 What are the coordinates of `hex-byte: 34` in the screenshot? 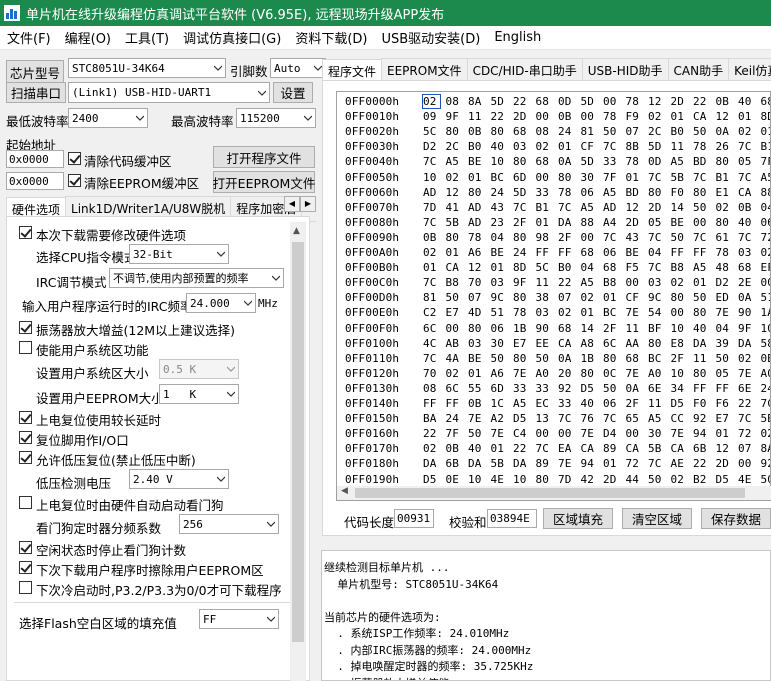 It's located at (682, 388).